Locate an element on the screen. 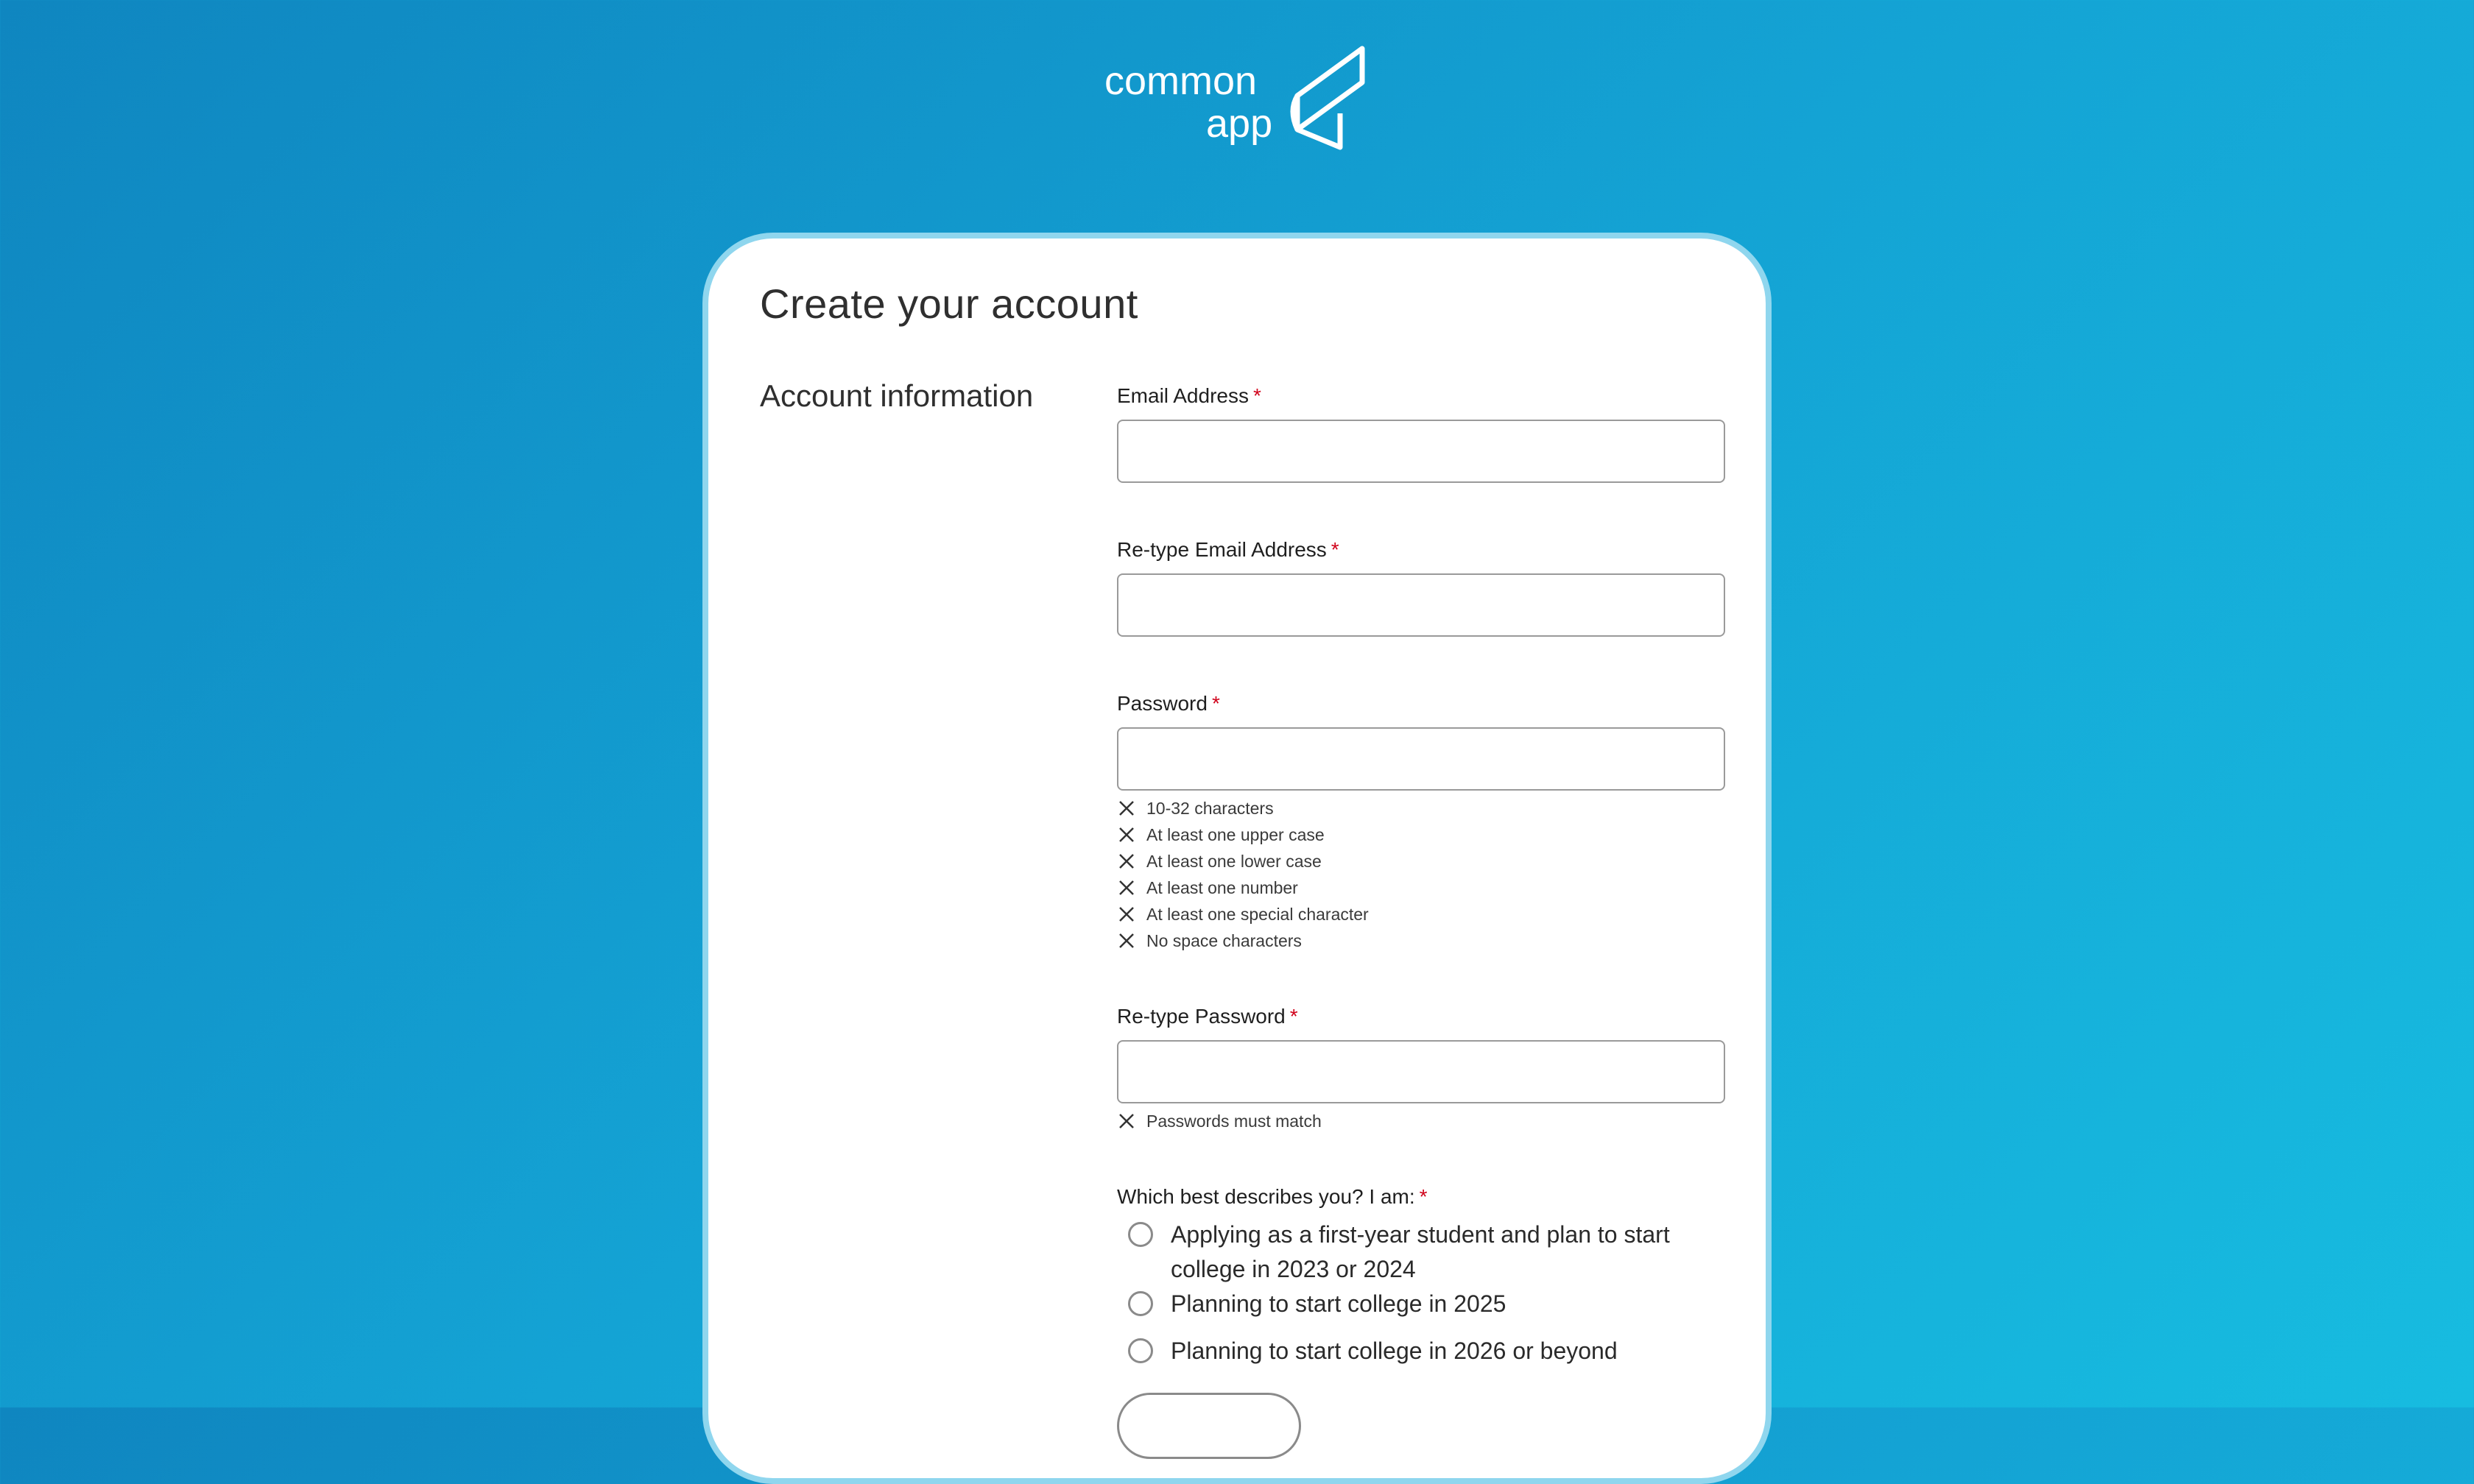 The height and width of the screenshot is (1484, 2474). common-app-logo: common app is located at coordinates (1237, 98).